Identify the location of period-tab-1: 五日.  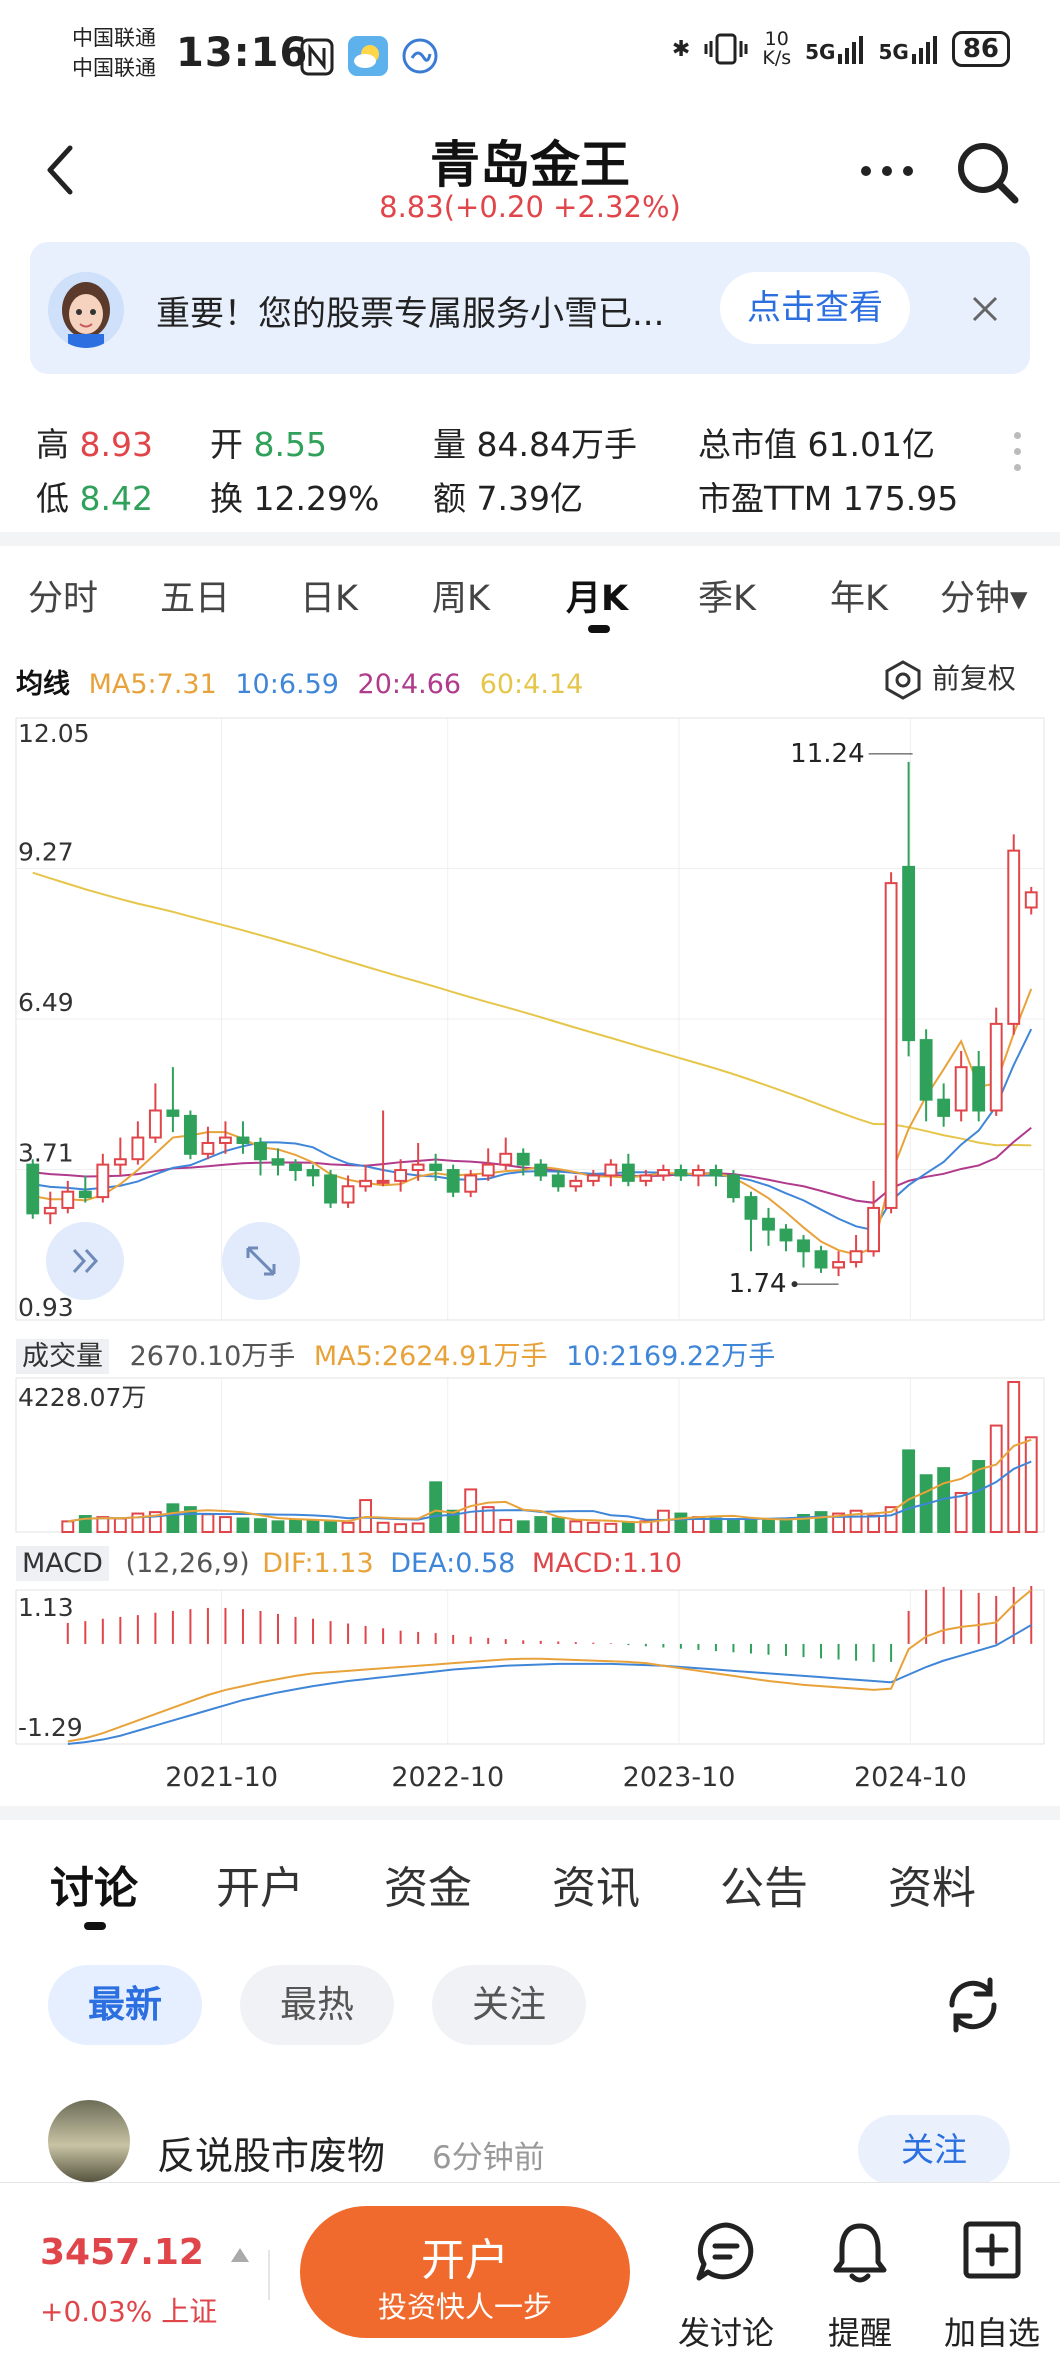
(195, 595).